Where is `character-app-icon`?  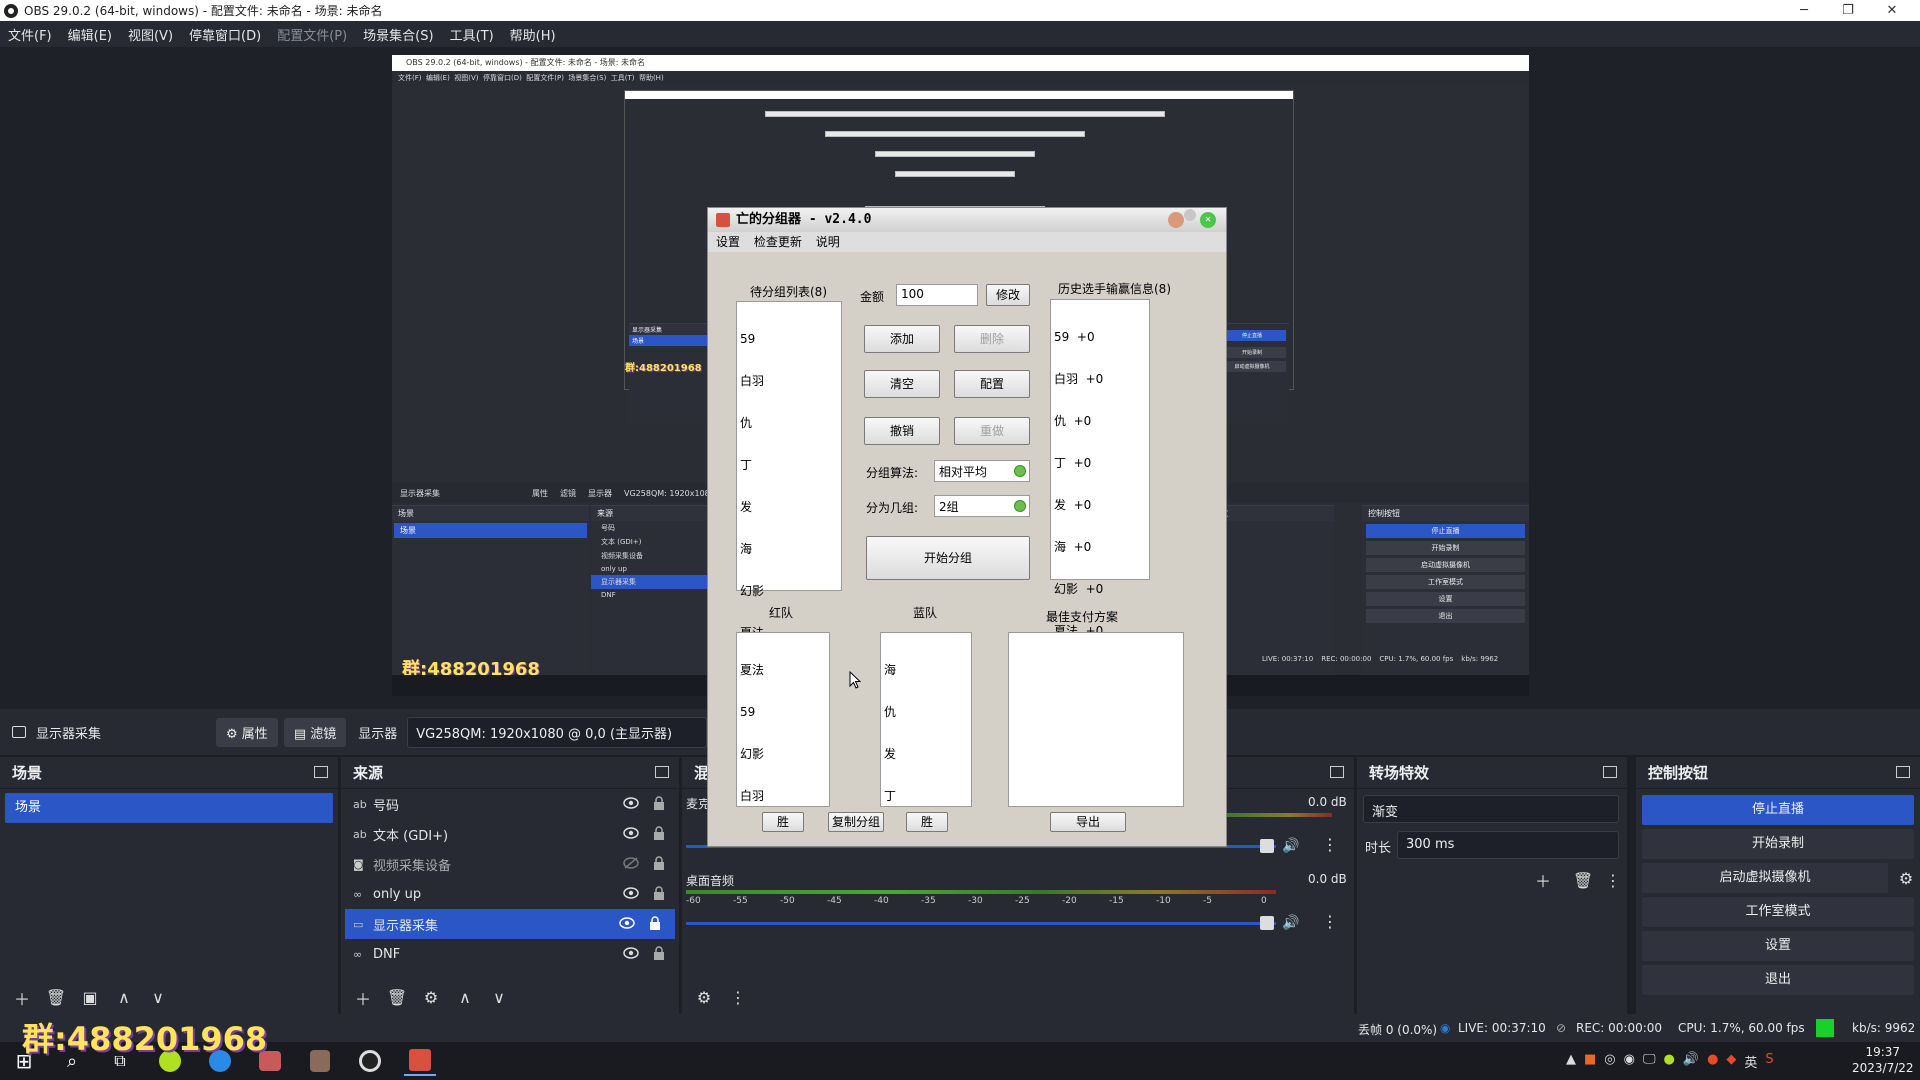 character-app-icon is located at coordinates (320, 1061).